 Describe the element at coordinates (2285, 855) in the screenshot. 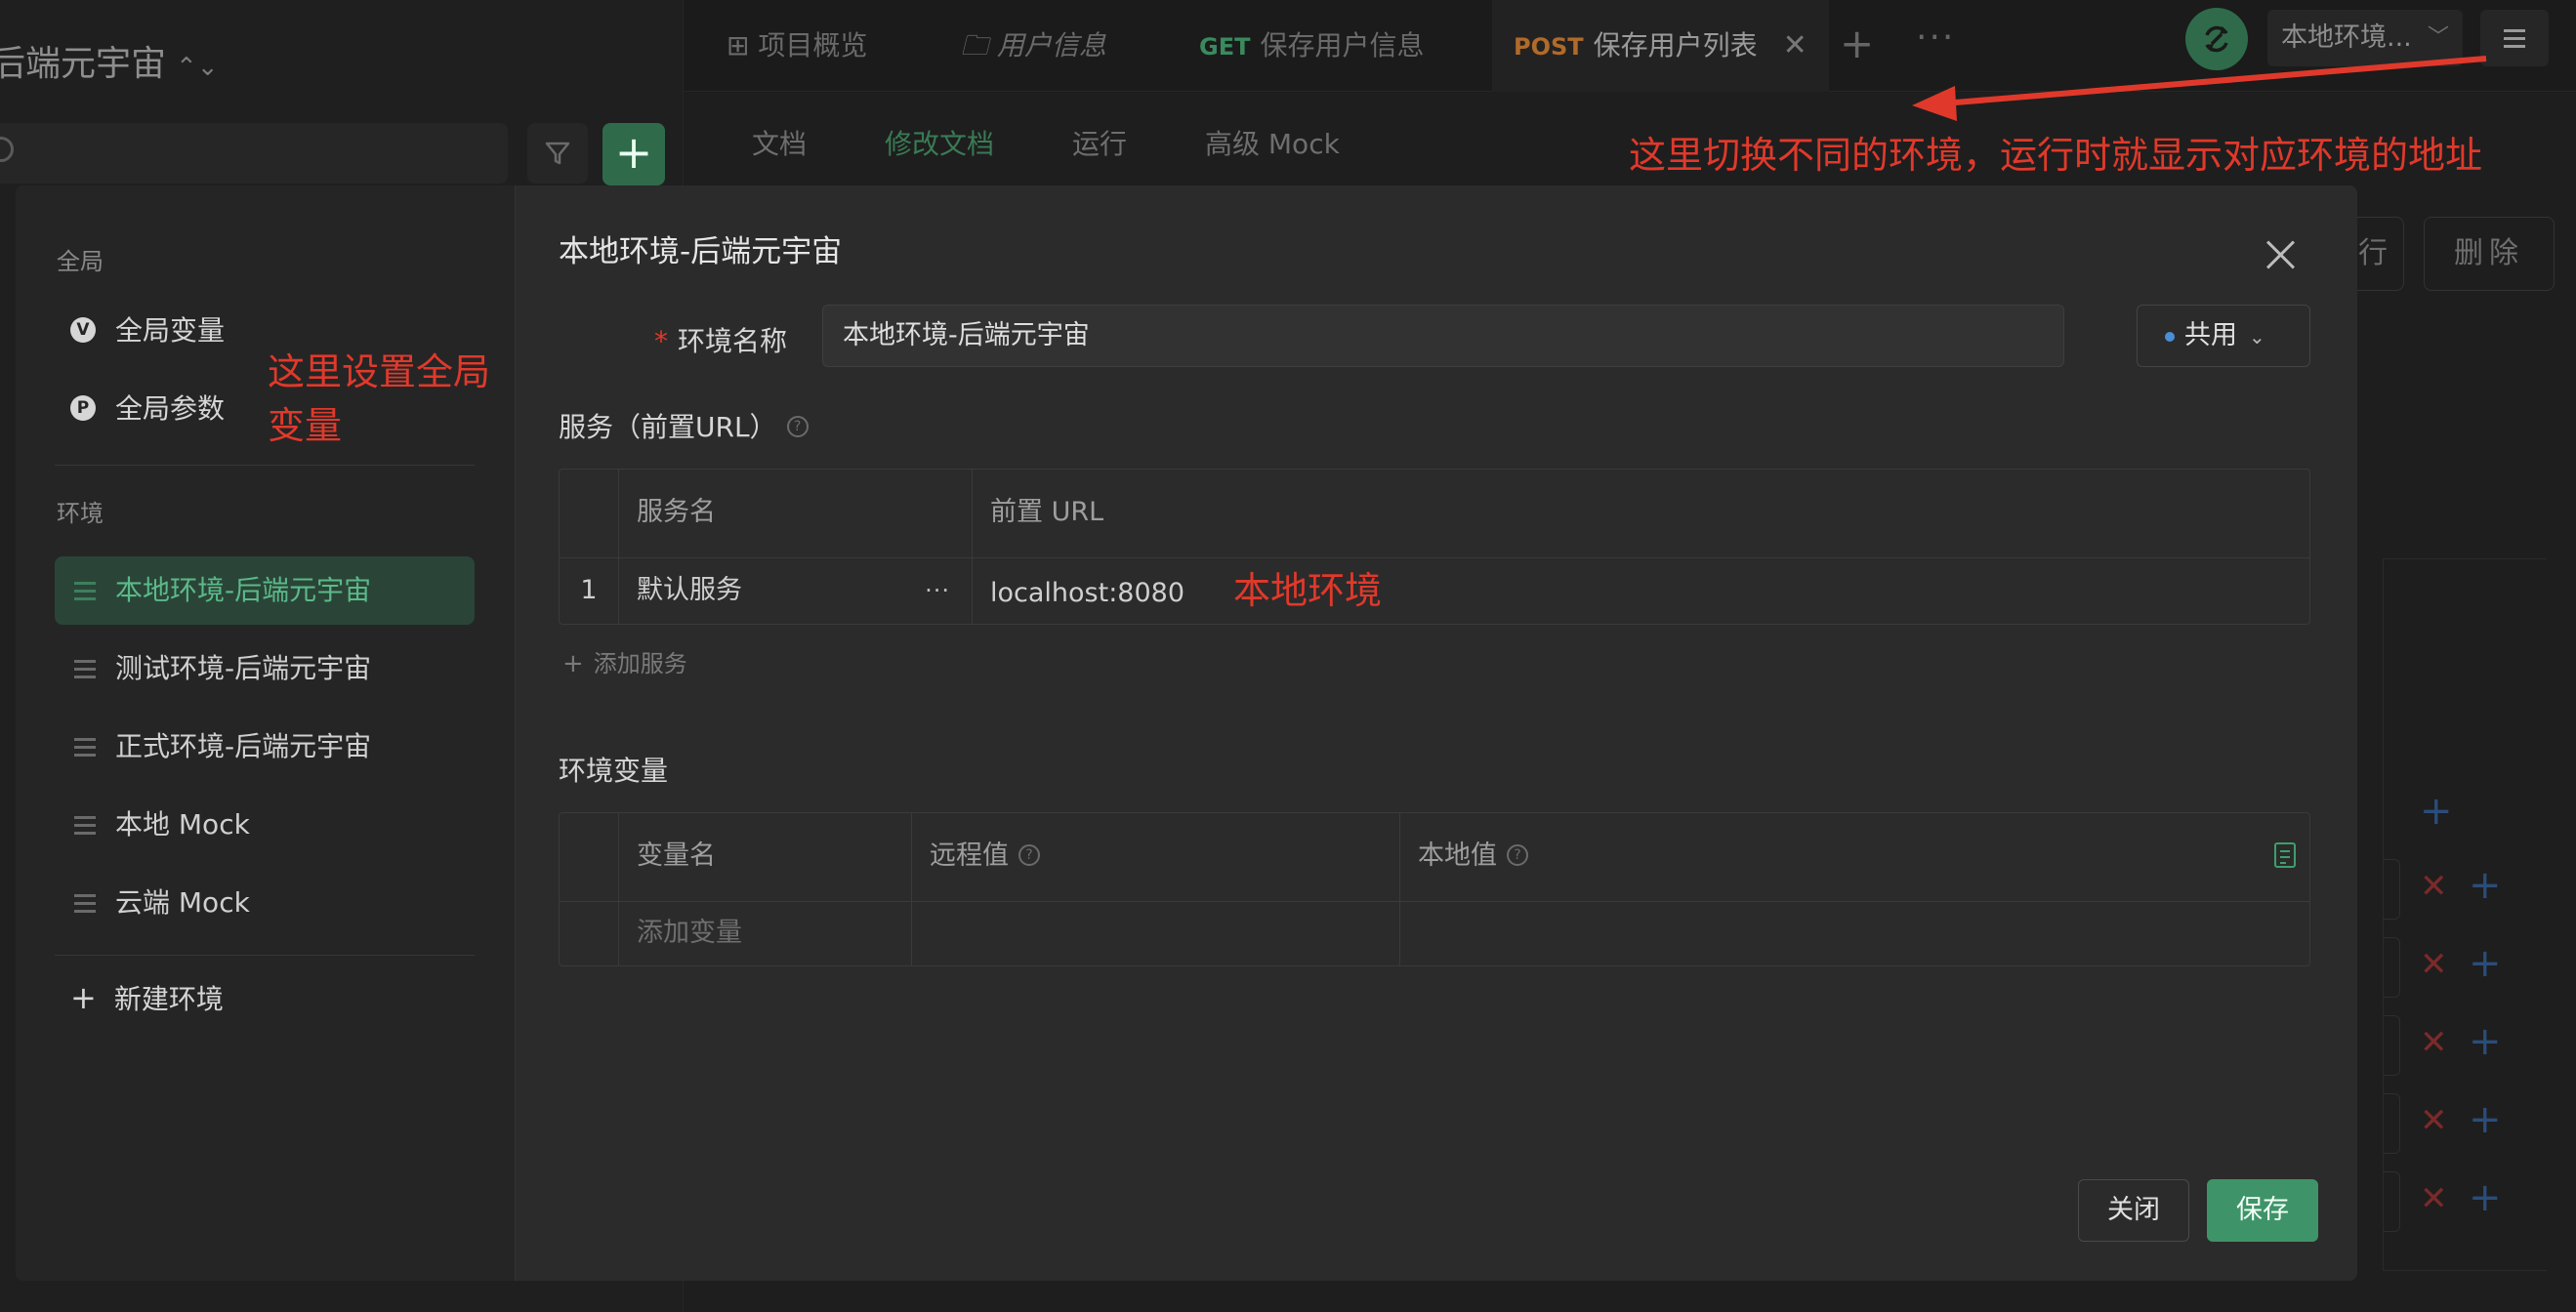

I see `bulk-edit-icon` at that location.